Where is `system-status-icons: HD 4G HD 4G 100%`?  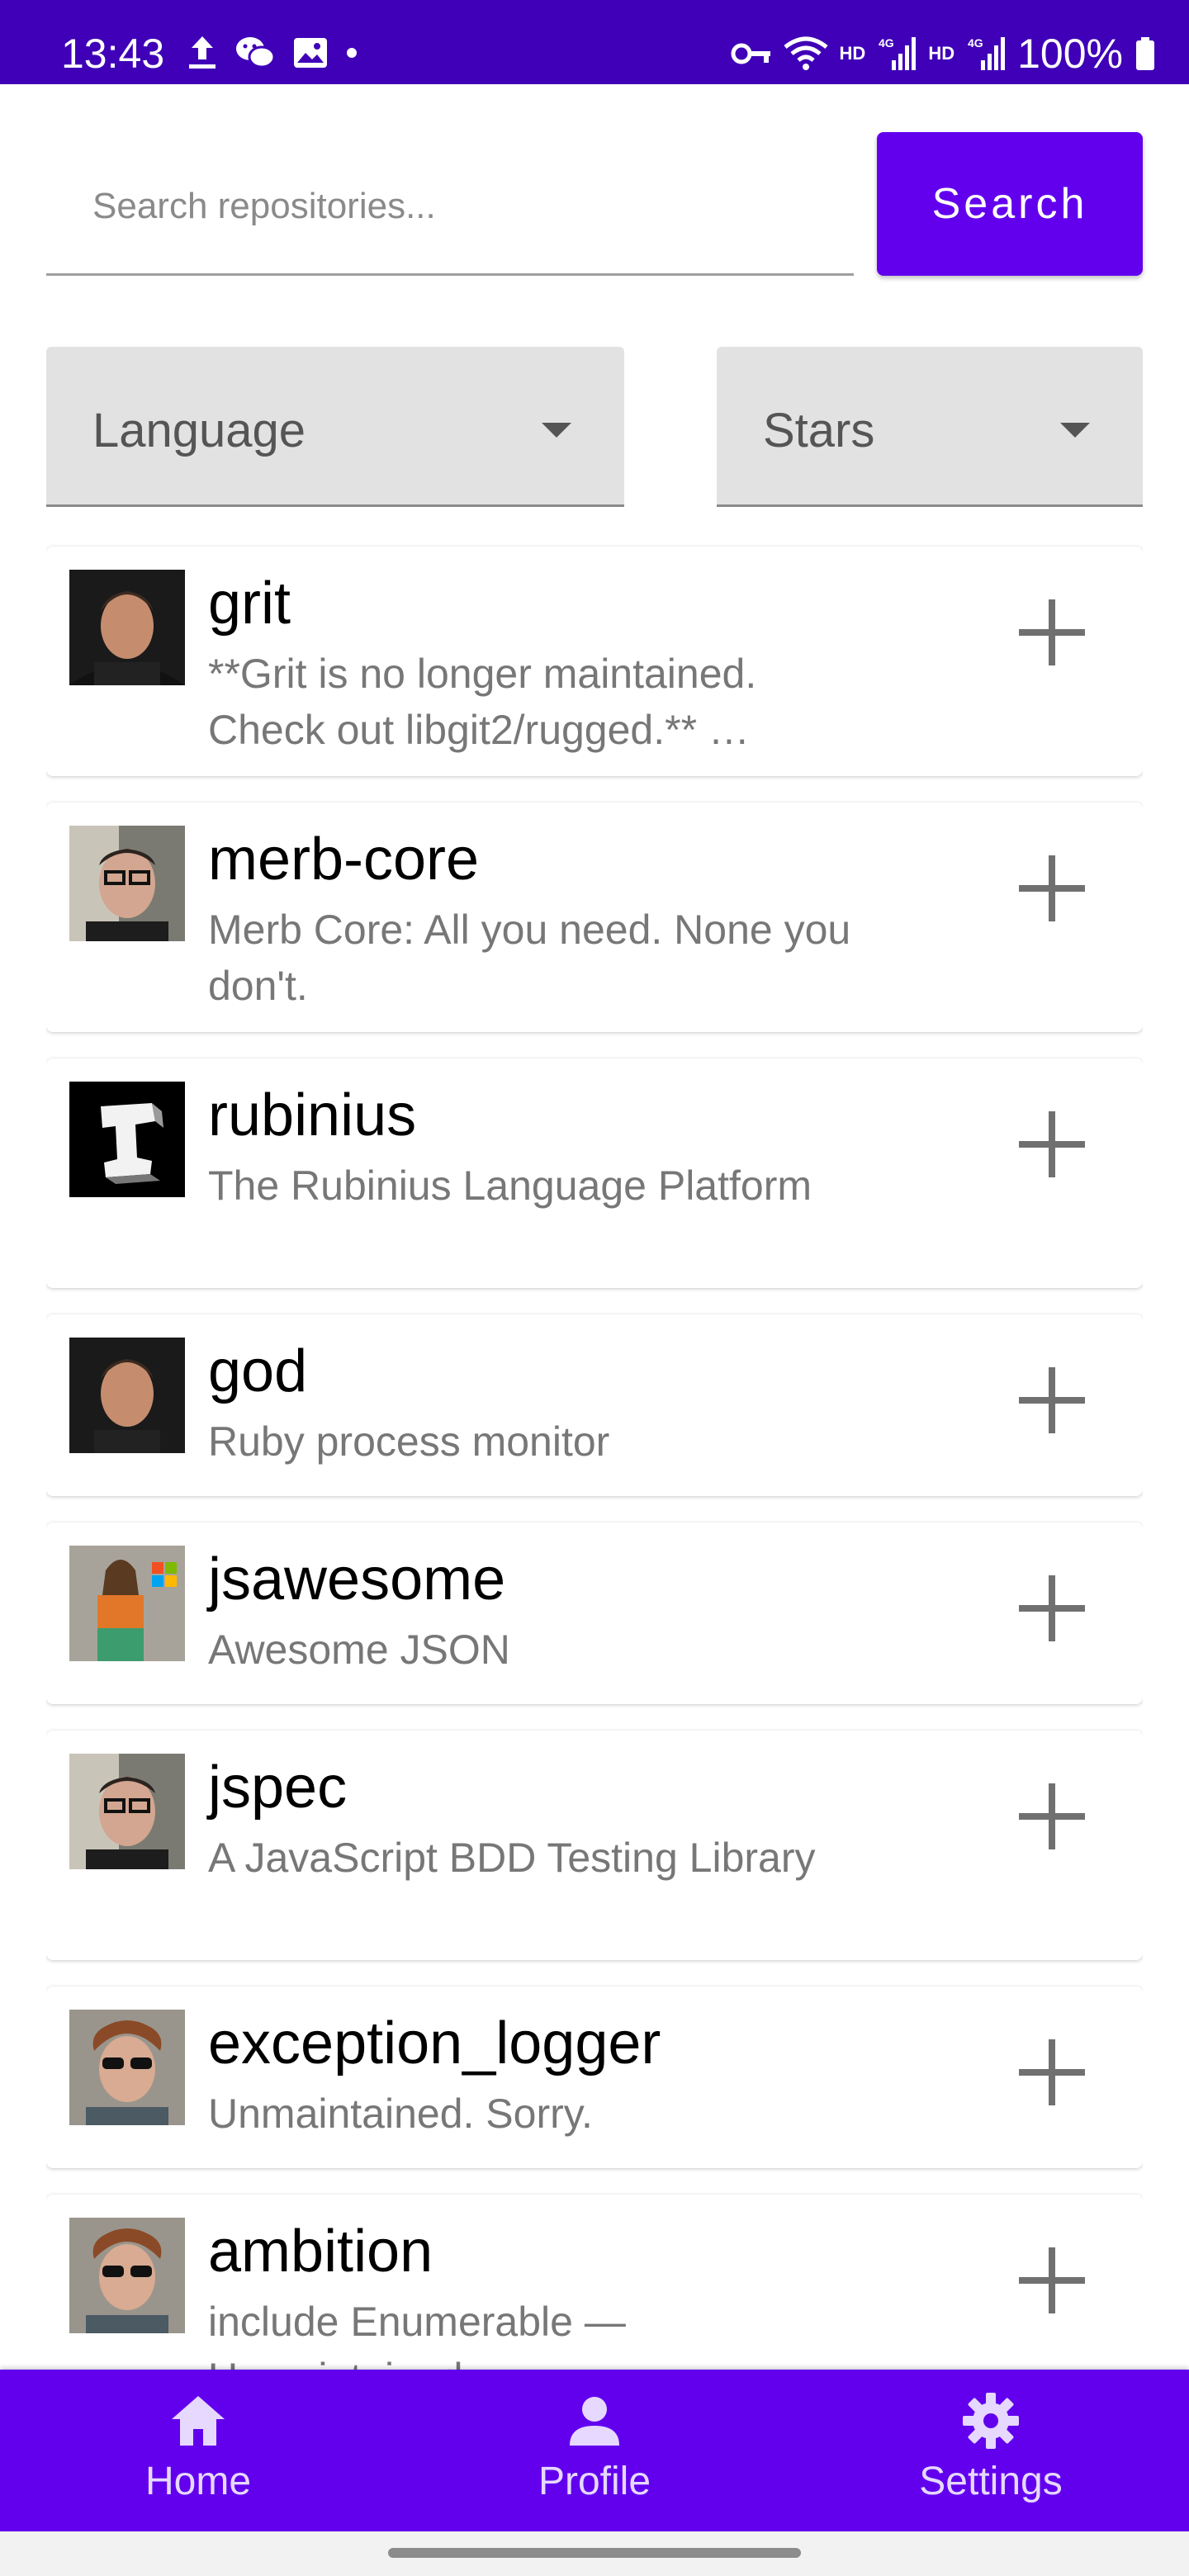 system-status-icons: HD 4G HD 4G 100% is located at coordinates (943, 54).